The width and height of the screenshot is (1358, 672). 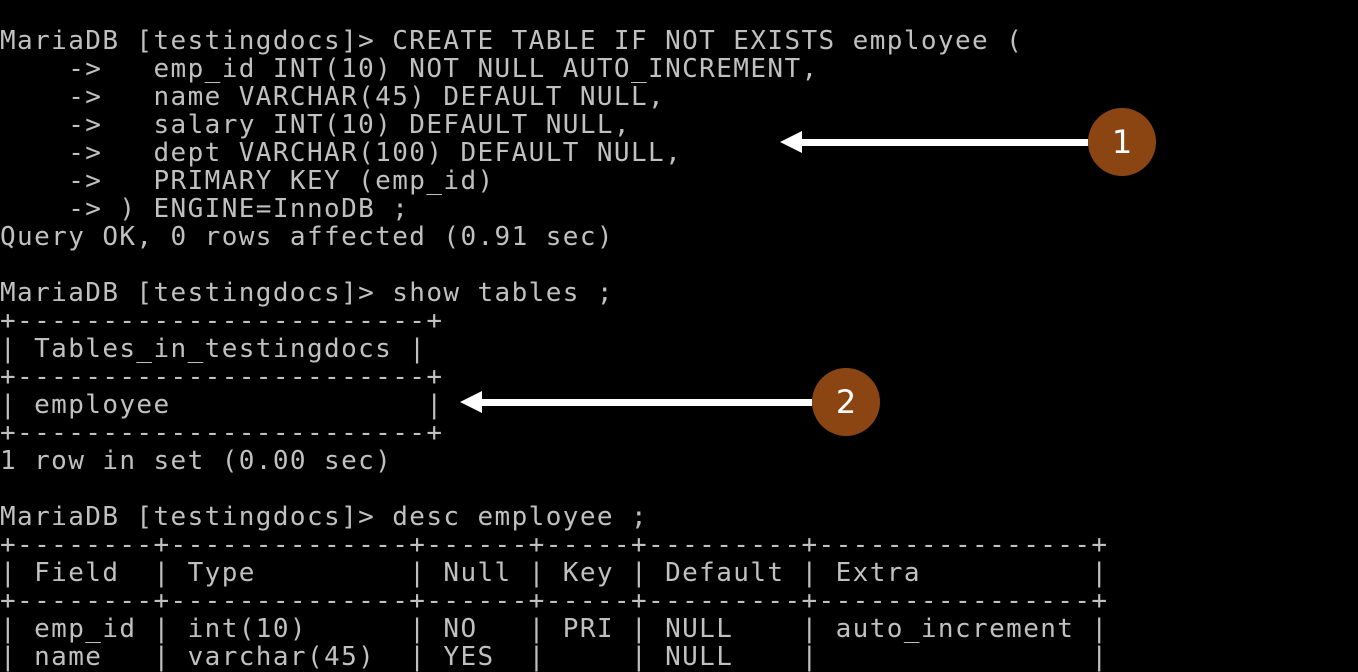 I want to click on terminal-line: | Tables_in_testingdocs |, so click(x=554, y=349).